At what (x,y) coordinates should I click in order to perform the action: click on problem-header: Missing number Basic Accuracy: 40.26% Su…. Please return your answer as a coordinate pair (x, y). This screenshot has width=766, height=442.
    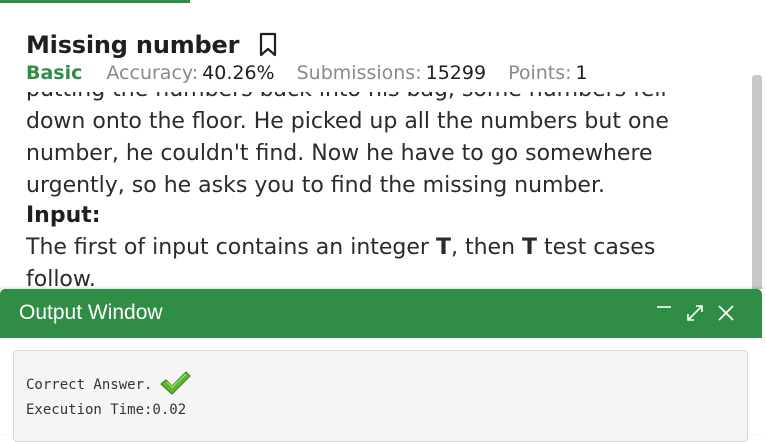
    Looking at the image, I should click on (386, 60).